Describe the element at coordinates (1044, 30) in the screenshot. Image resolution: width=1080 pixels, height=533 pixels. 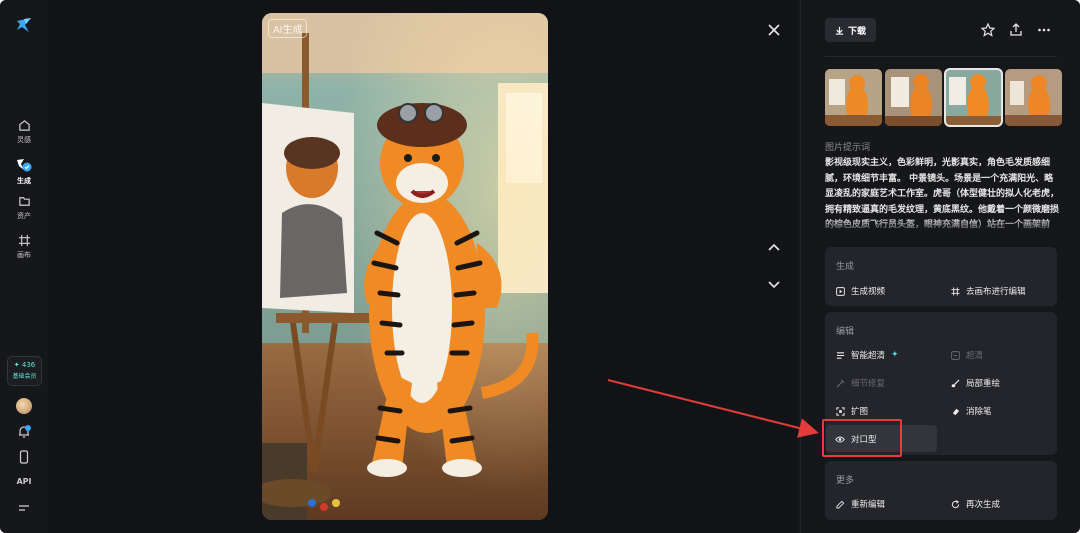
I see `more-icon` at that location.